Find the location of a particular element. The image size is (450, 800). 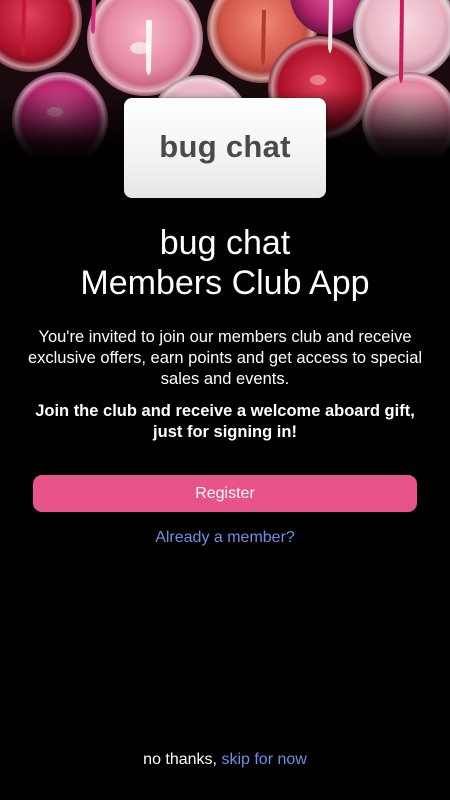

register-button: Register is located at coordinates (225, 493).